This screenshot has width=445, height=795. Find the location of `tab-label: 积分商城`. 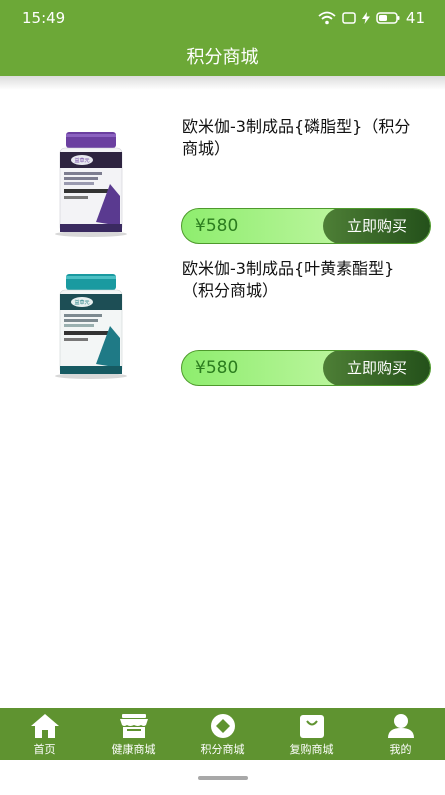

tab-label: 积分商城 is located at coordinates (222, 749).